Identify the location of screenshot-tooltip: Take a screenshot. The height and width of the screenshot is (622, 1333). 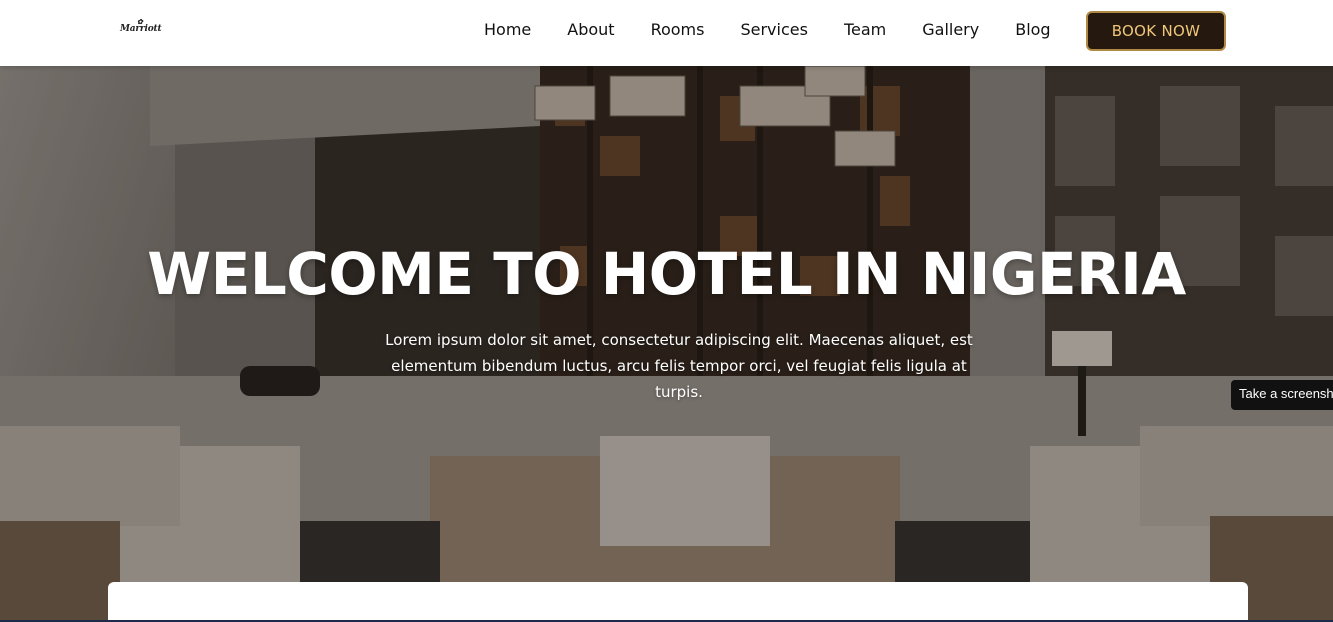
(1282, 395).